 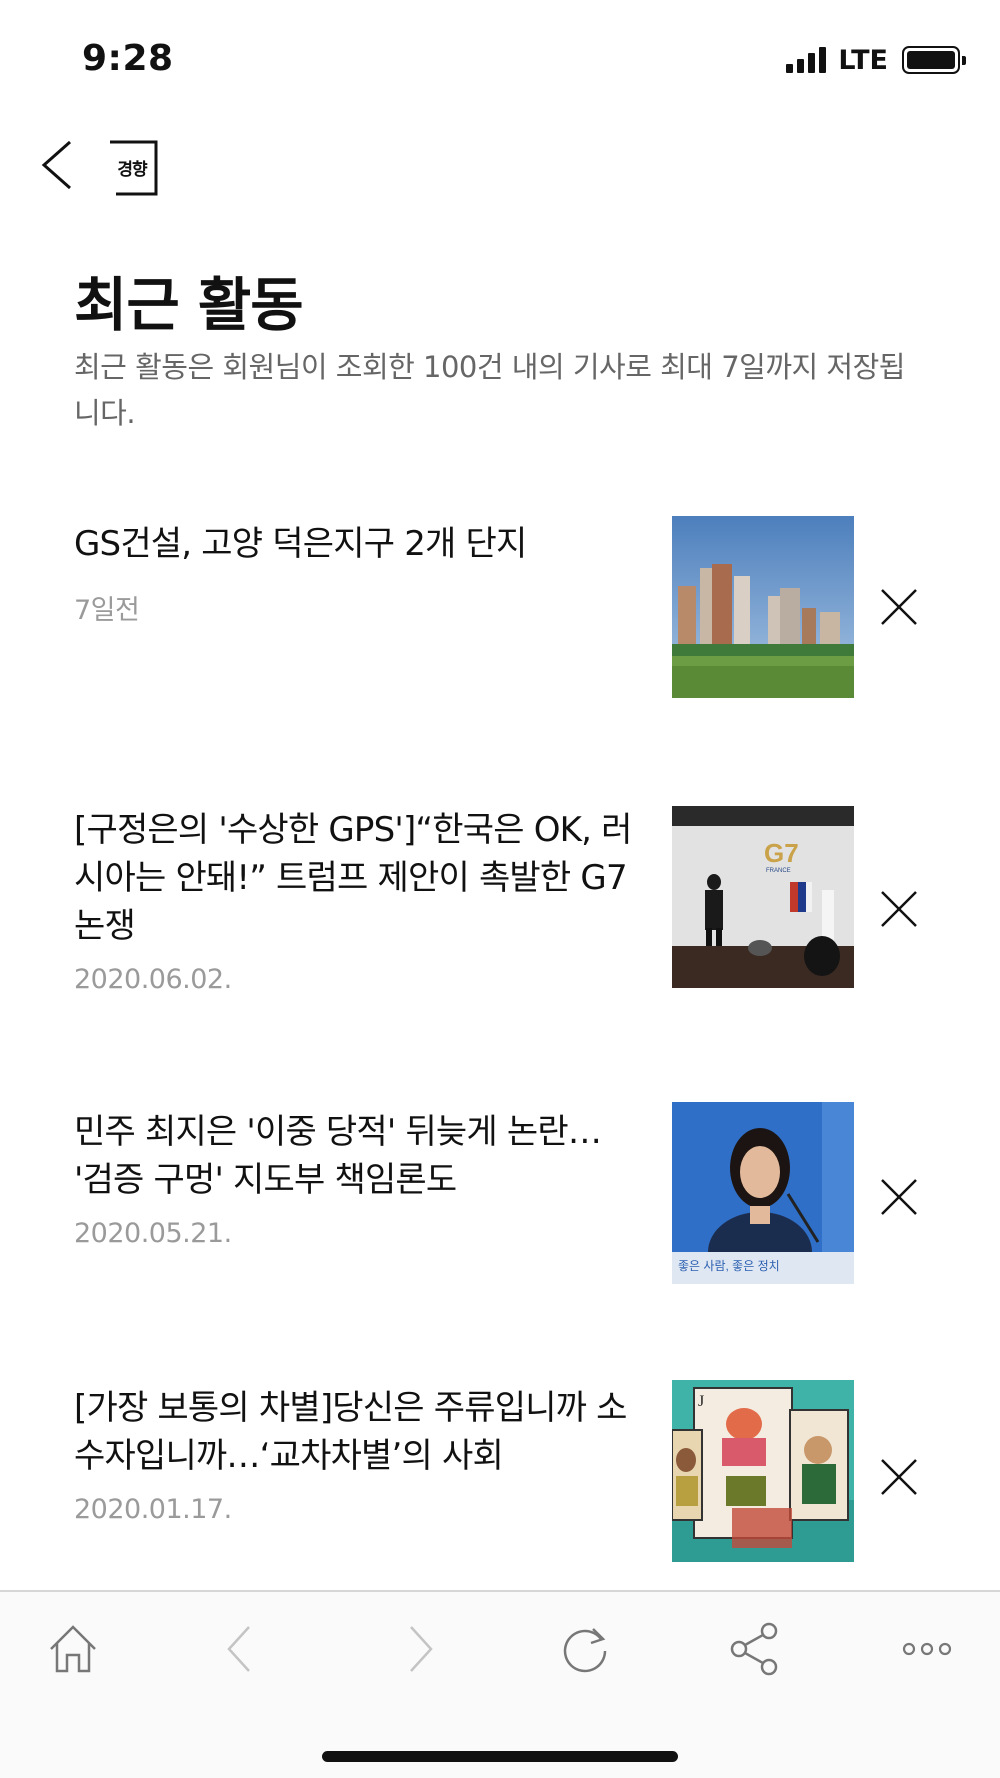 I want to click on article-date: 2020.01.17., so click(x=153, y=1509).